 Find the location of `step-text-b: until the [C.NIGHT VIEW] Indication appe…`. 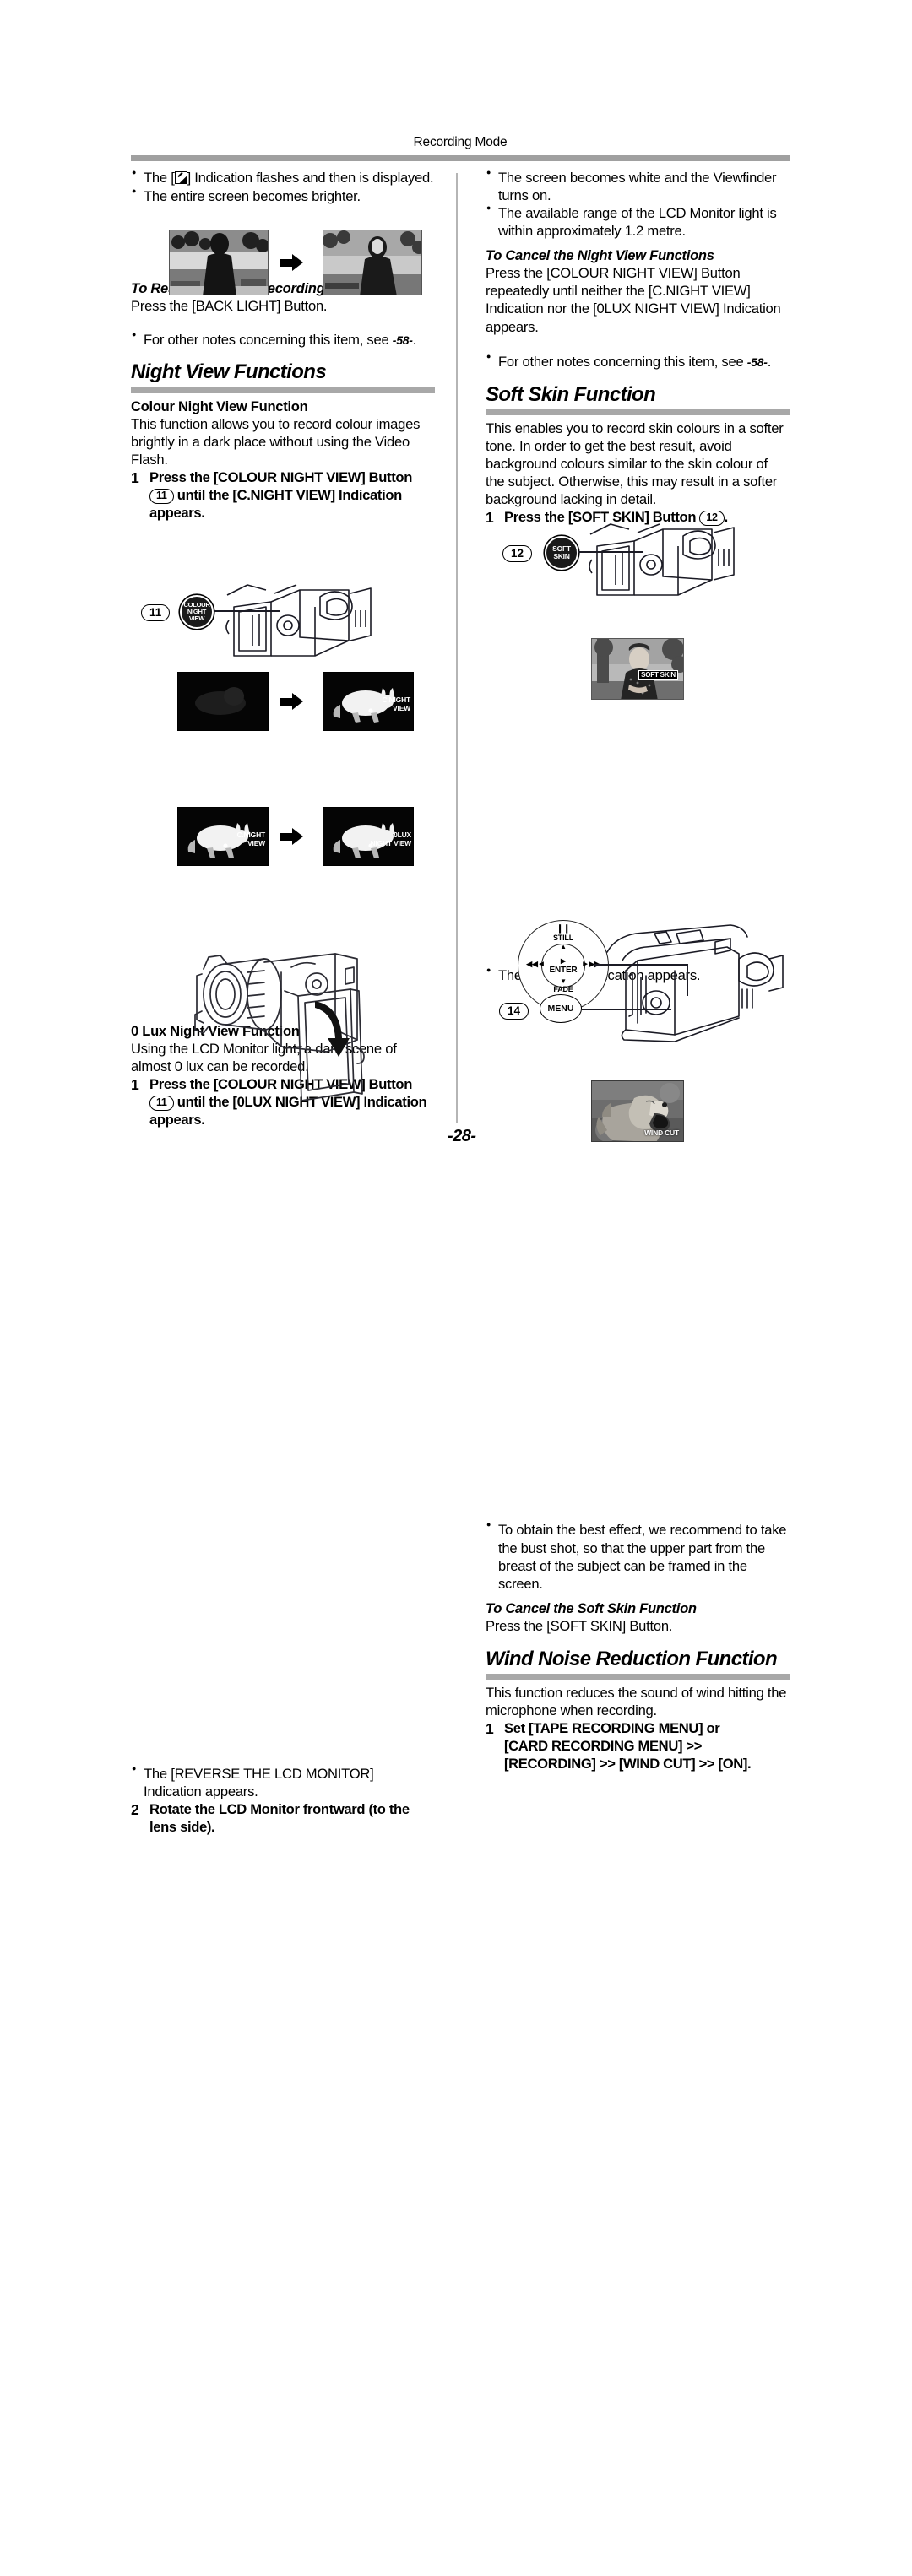

step-text-b: until the [C.NIGHT VIEW] Indication appe… is located at coordinates (275, 504).